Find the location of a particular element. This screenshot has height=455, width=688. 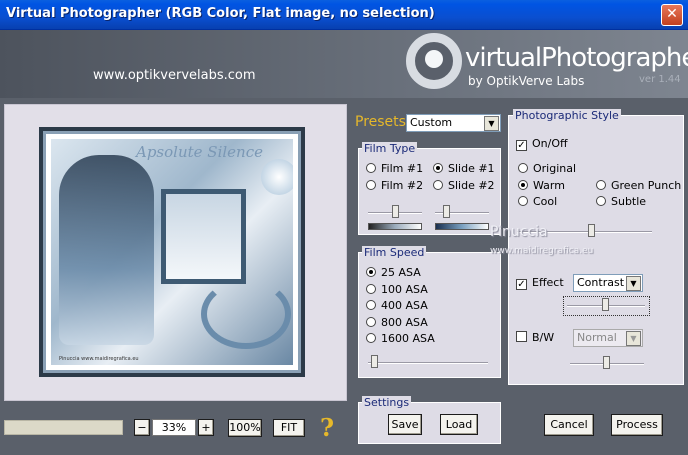

artwork-frame is located at coordinates (203, 236).